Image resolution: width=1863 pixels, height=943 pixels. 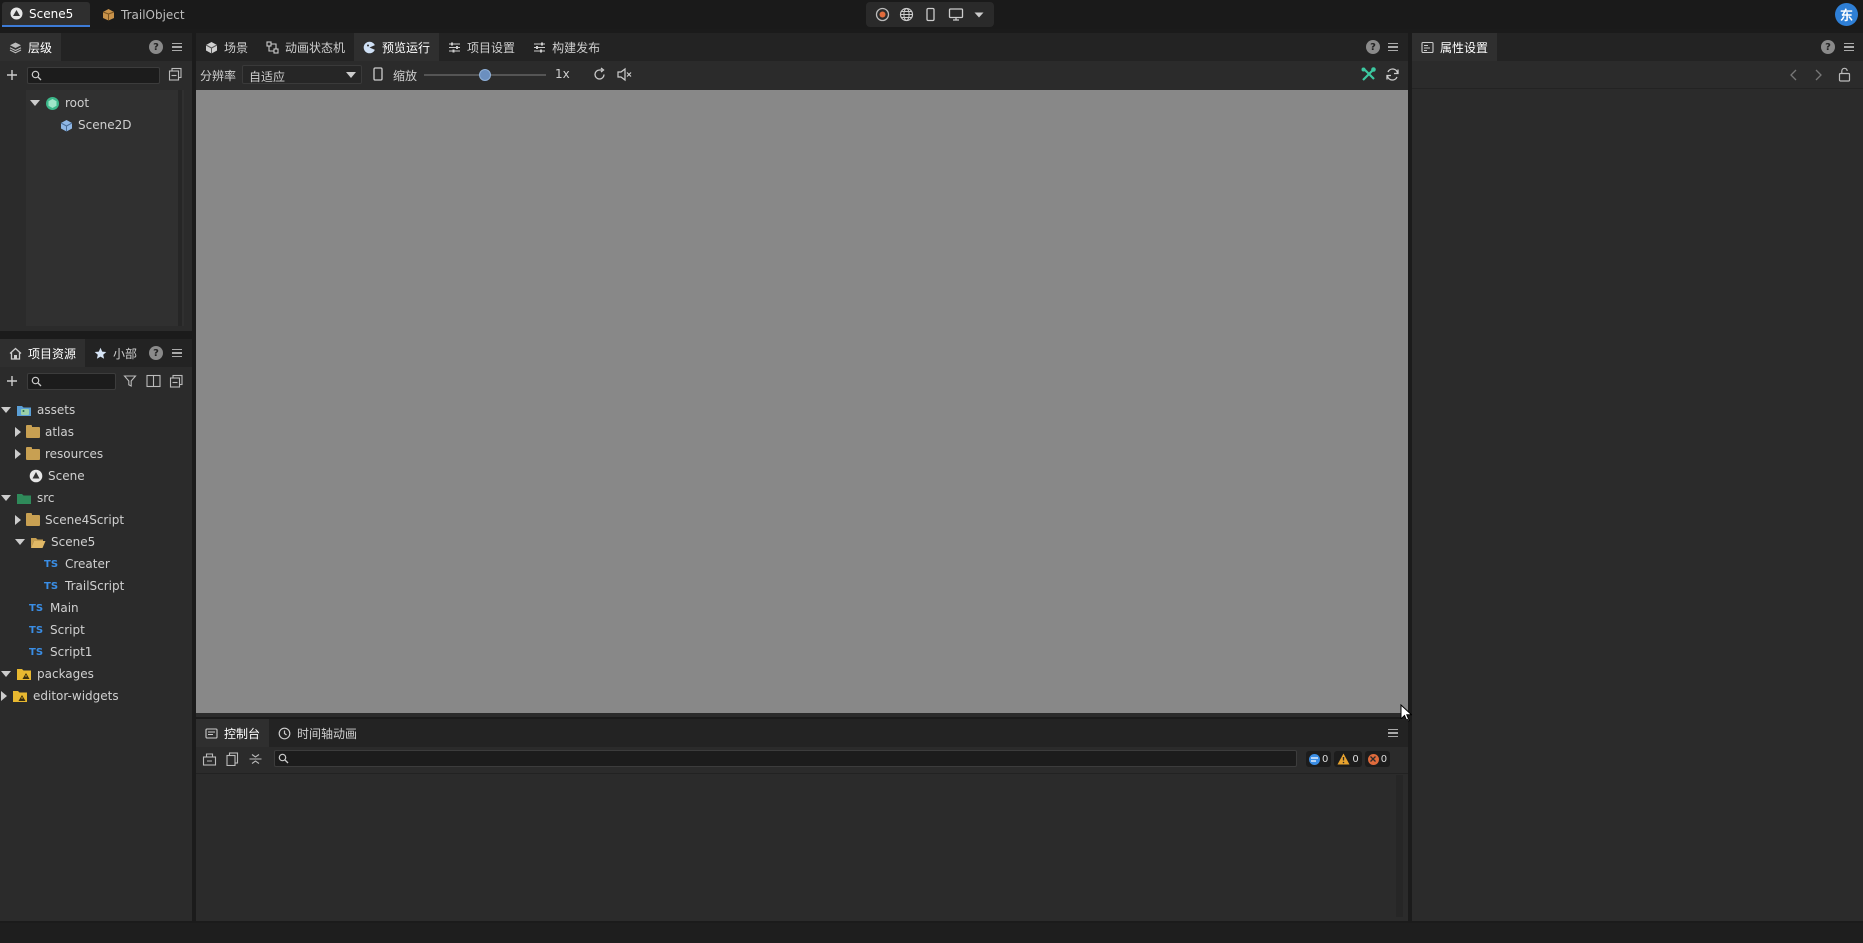 What do you see at coordinates (562, 74) in the screenshot?
I see `zoom-value: 1x` at bounding box center [562, 74].